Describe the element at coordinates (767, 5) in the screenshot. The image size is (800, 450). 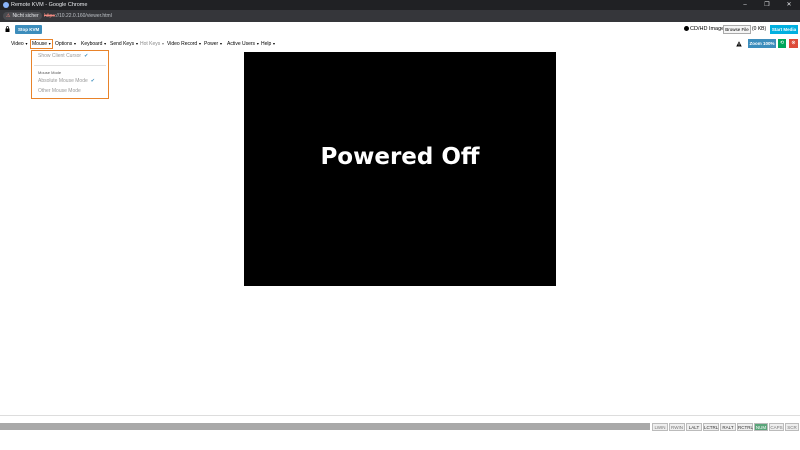
I see `maximize-button: ❐` at that location.